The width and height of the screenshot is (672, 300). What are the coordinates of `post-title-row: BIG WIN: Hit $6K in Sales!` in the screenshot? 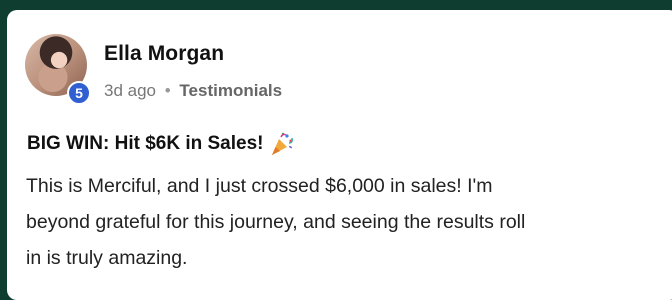 It's located at (161, 144).